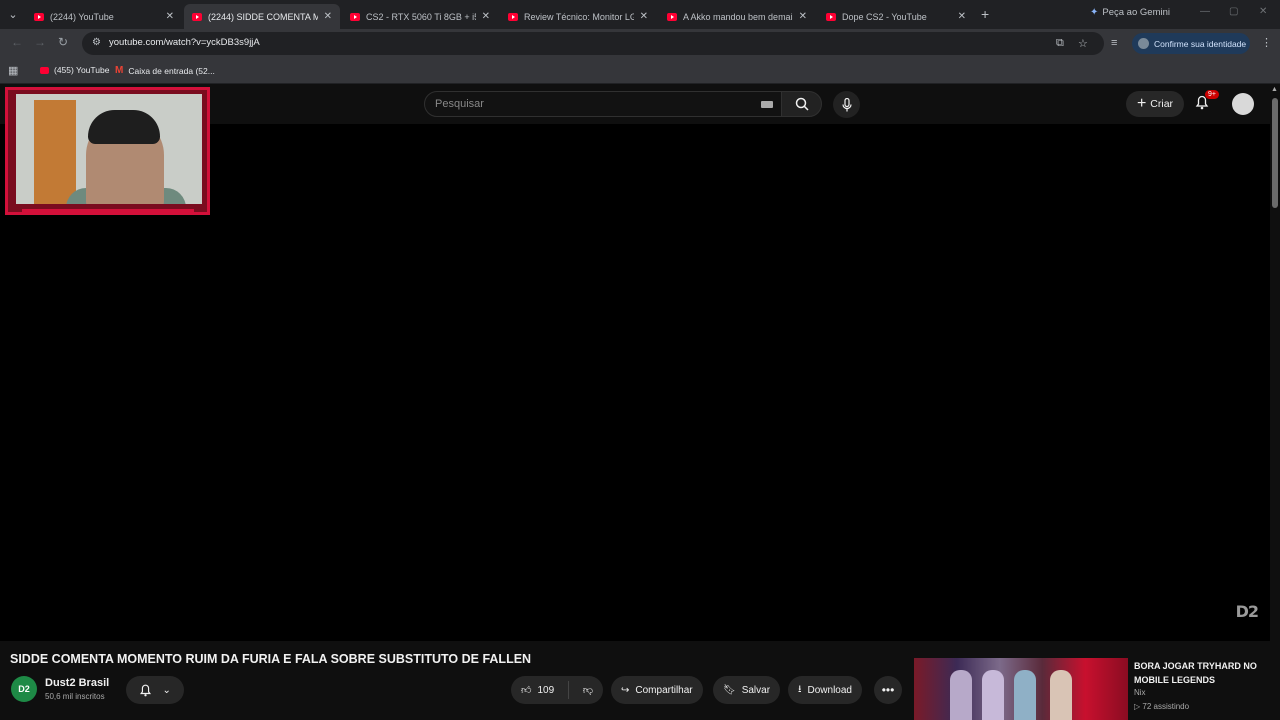 The image size is (1280, 720). What do you see at coordinates (557, 690) in the screenshot?
I see `like-dislike-group: 👍︎ 109 👎︎` at bounding box center [557, 690].